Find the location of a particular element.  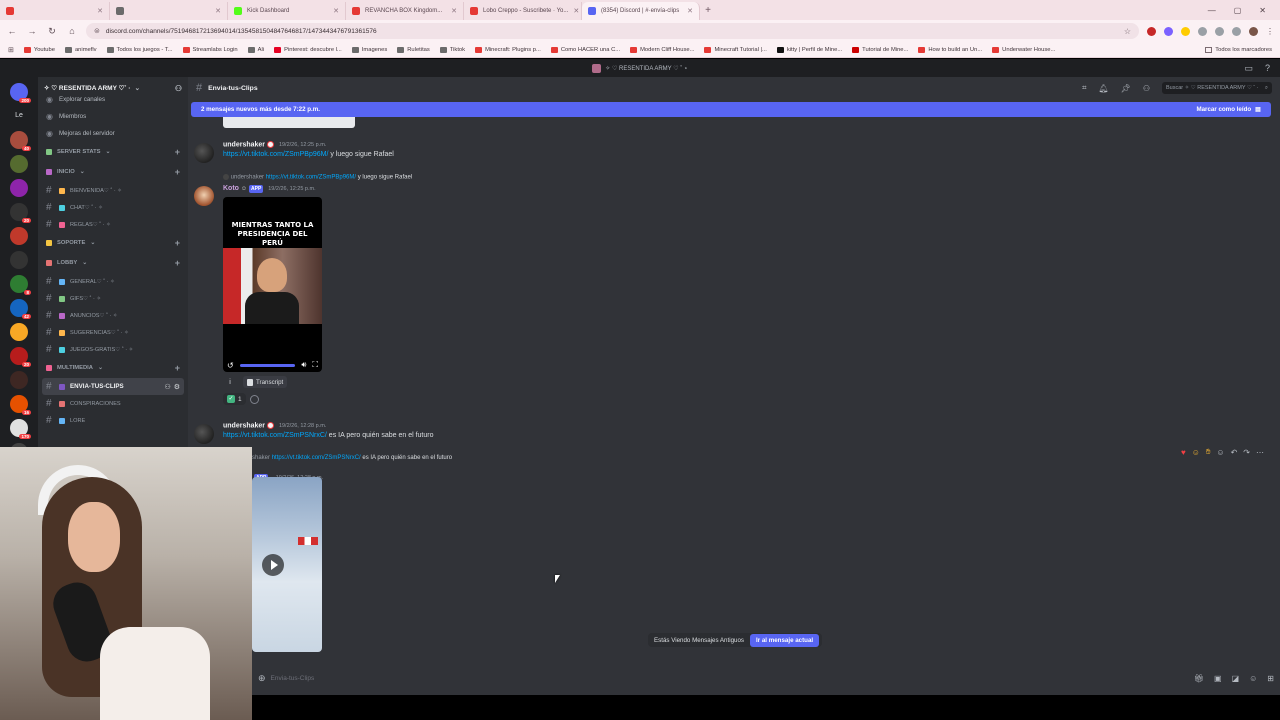

message-link: https://vt.tiktok.com/ZSmPSNrxC/ is located at coordinates (275, 435).